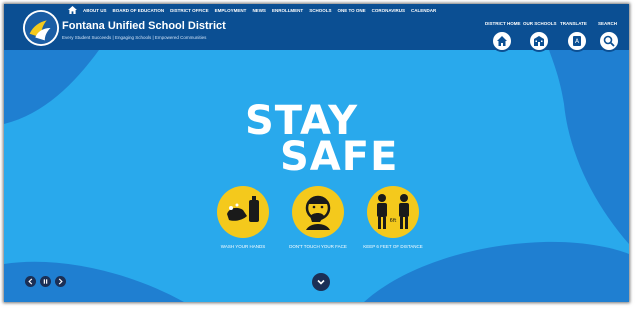 The height and width of the screenshot is (310, 635). I want to click on pause-slideshow-button, so click(45, 281).